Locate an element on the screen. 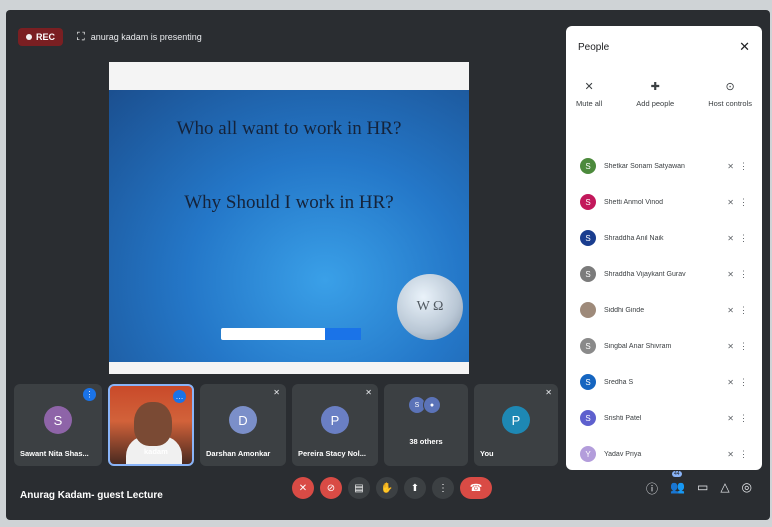 Image resolution: width=772 pixels, height=527 pixels. avatar-photo is located at coordinates (588, 310).